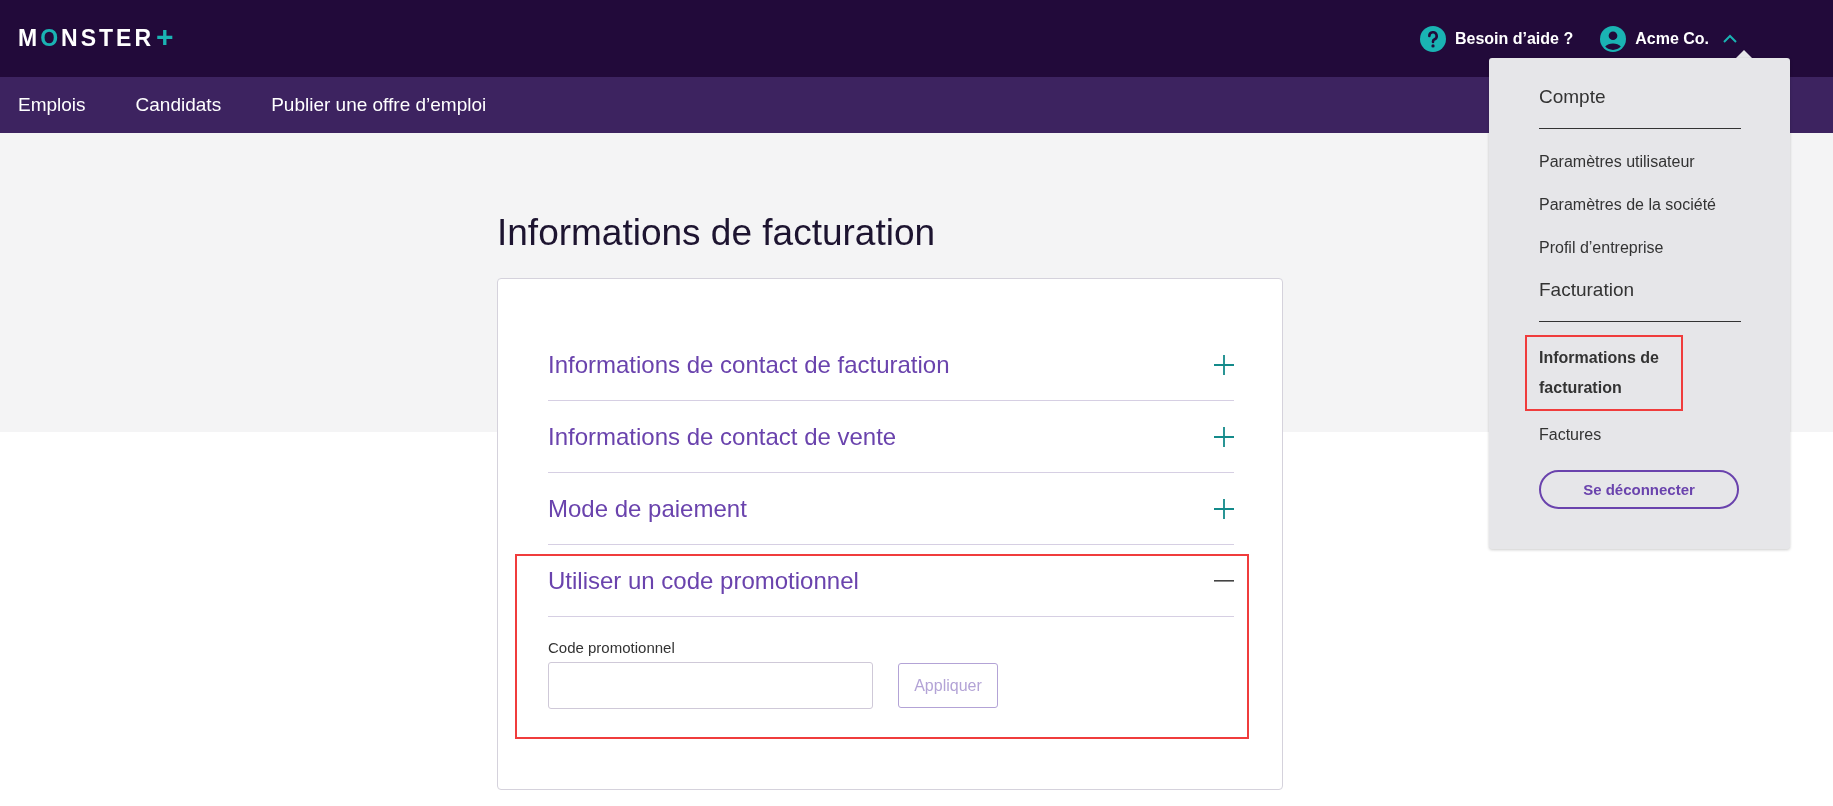 The width and height of the screenshot is (1833, 806). What do you see at coordinates (1613, 38) in the screenshot?
I see `user-icon` at bounding box center [1613, 38].